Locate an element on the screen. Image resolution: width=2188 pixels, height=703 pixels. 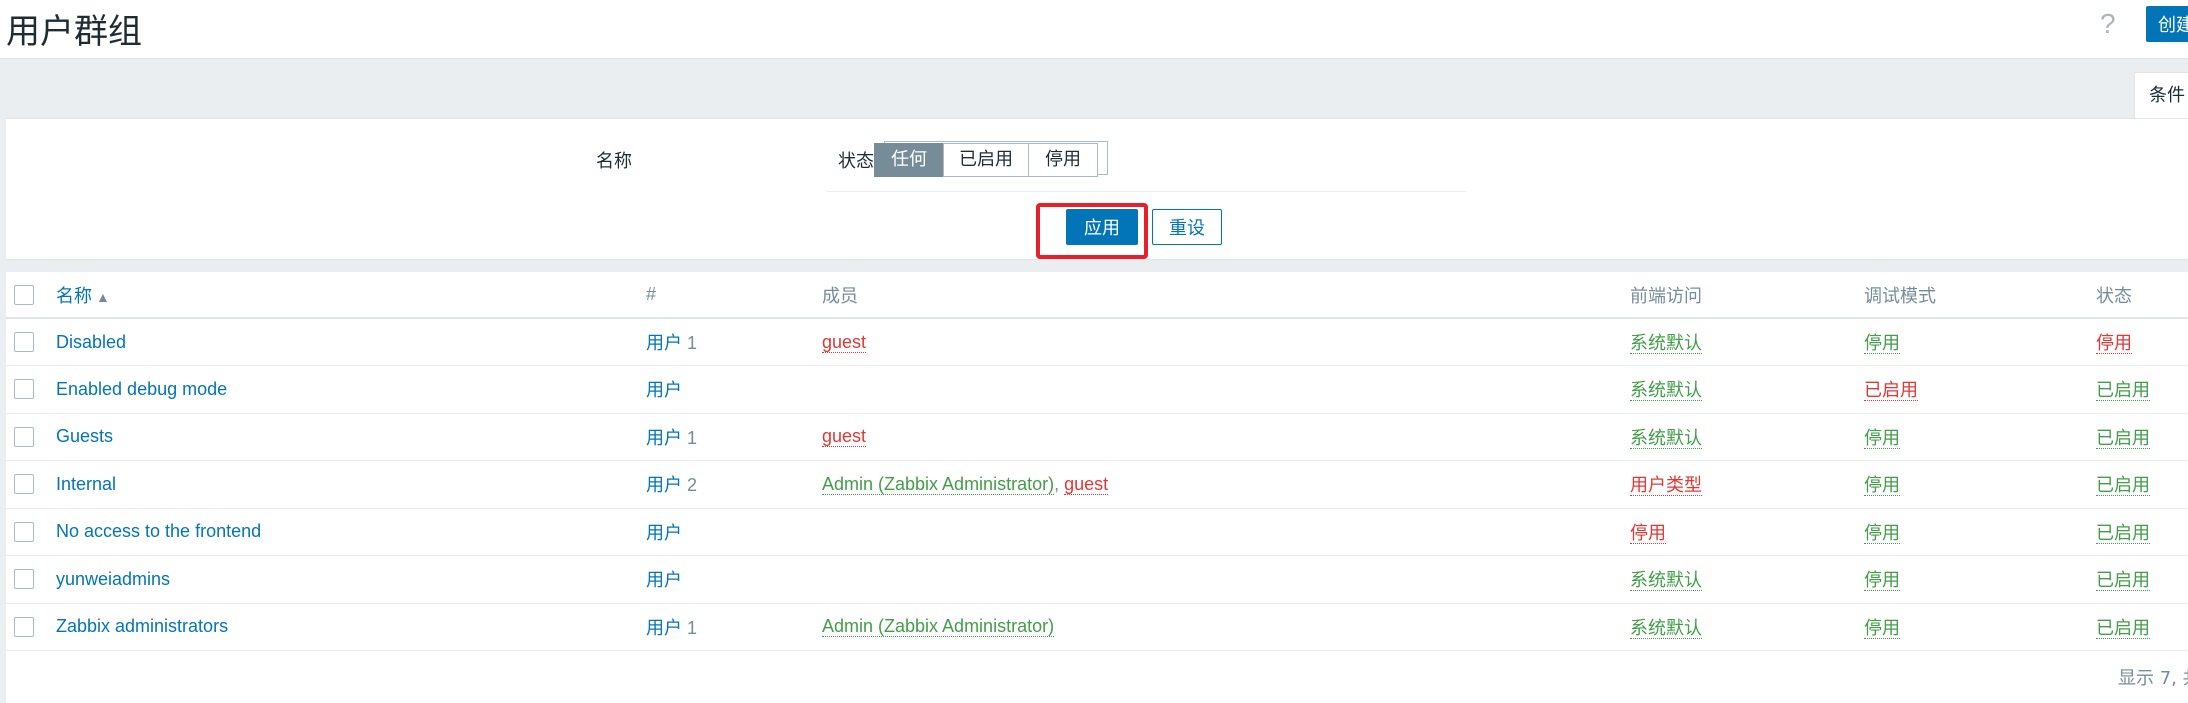
table-row: Disabled 用户 1 guest 系统默认 停用 停用 is located at coordinates (1097, 342).